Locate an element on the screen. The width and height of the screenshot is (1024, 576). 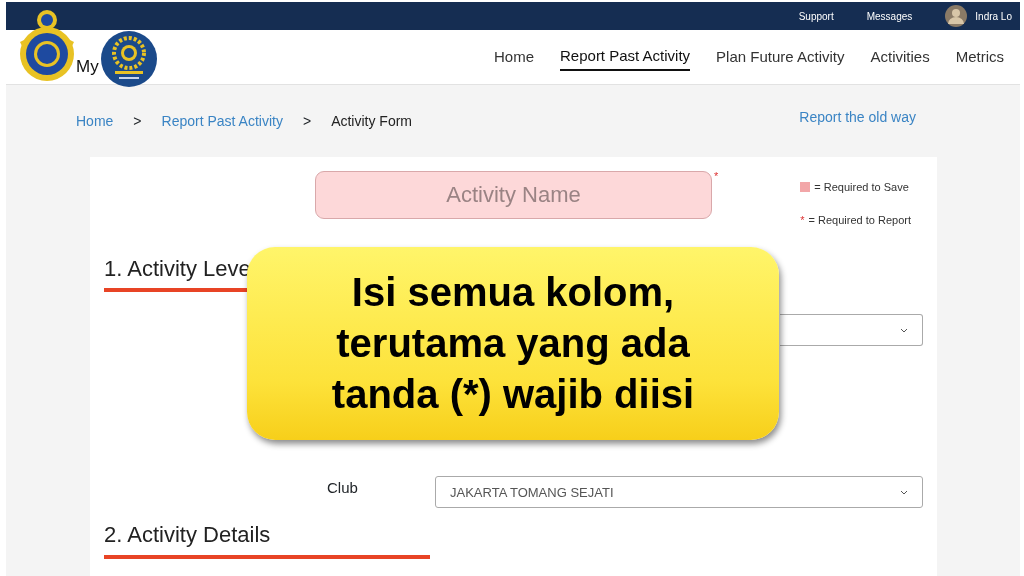
avatar-icon is located at coordinates (956, 16).